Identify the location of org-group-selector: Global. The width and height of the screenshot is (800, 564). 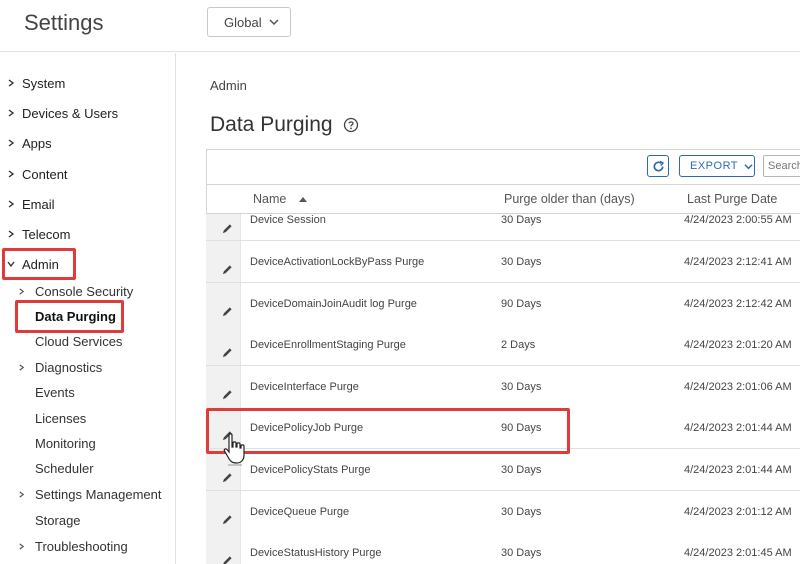
(249, 22).